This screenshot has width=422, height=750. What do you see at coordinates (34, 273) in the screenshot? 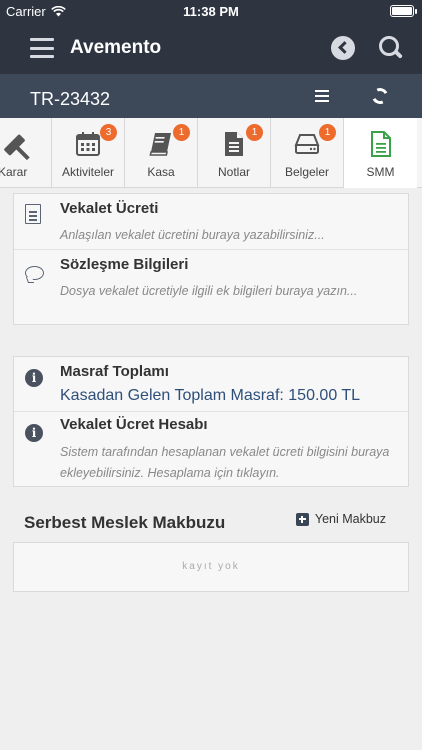
I see `chat-bubble-icon` at bounding box center [34, 273].